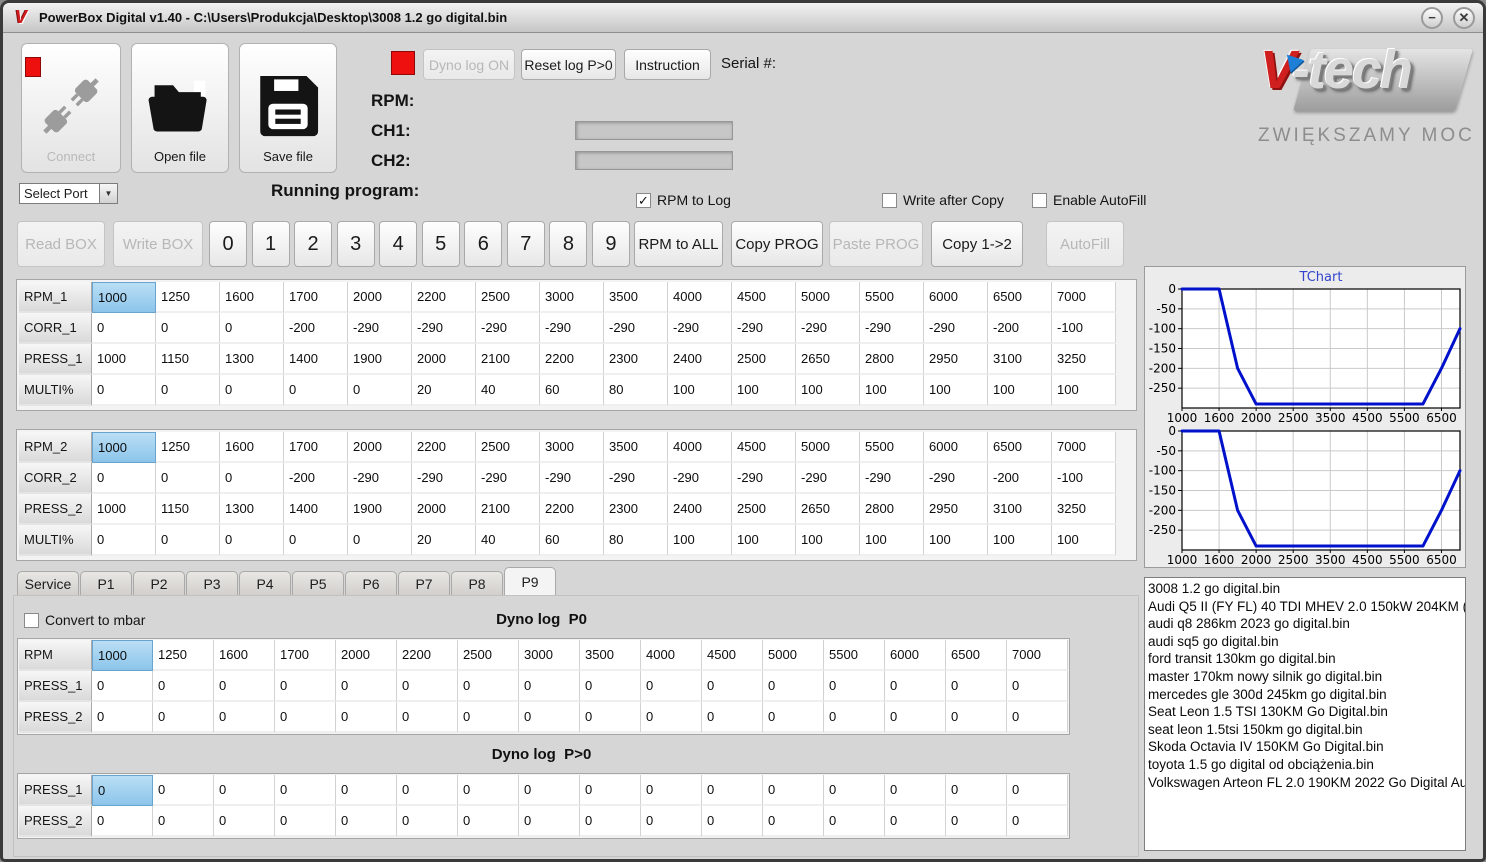 The image size is (1486, 862). What do you see at coordinates (956, 509) in the screenshot?
I see `cell-PRESS_2-13: 2950` at bounding box center [956, 509].